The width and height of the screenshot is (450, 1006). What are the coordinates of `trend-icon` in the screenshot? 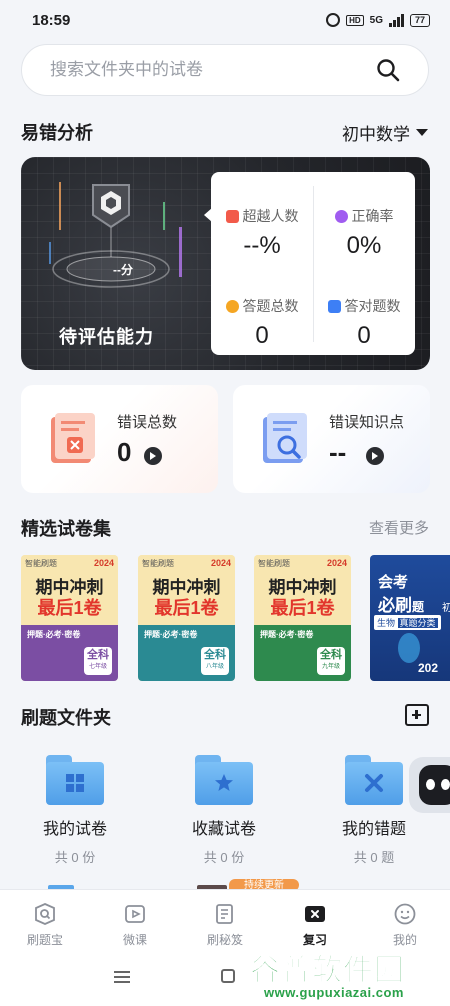 It's located at (232, 216).